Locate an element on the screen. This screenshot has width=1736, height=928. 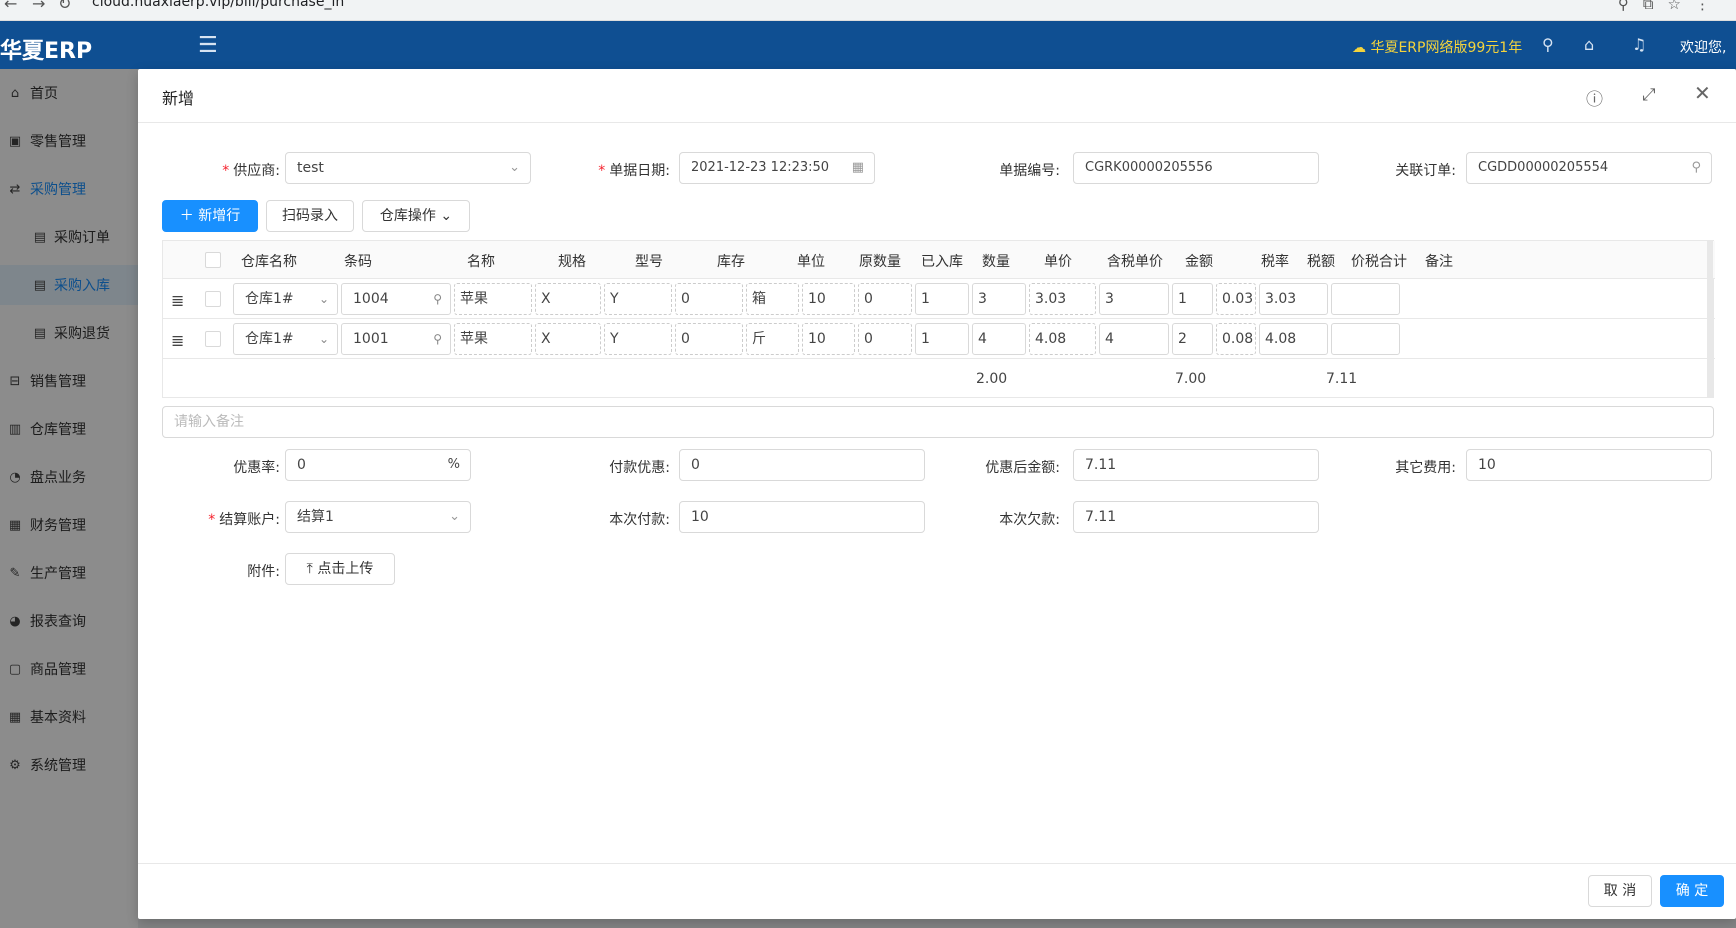
attachment-label: 附件: is located at coordinates (263, 572).